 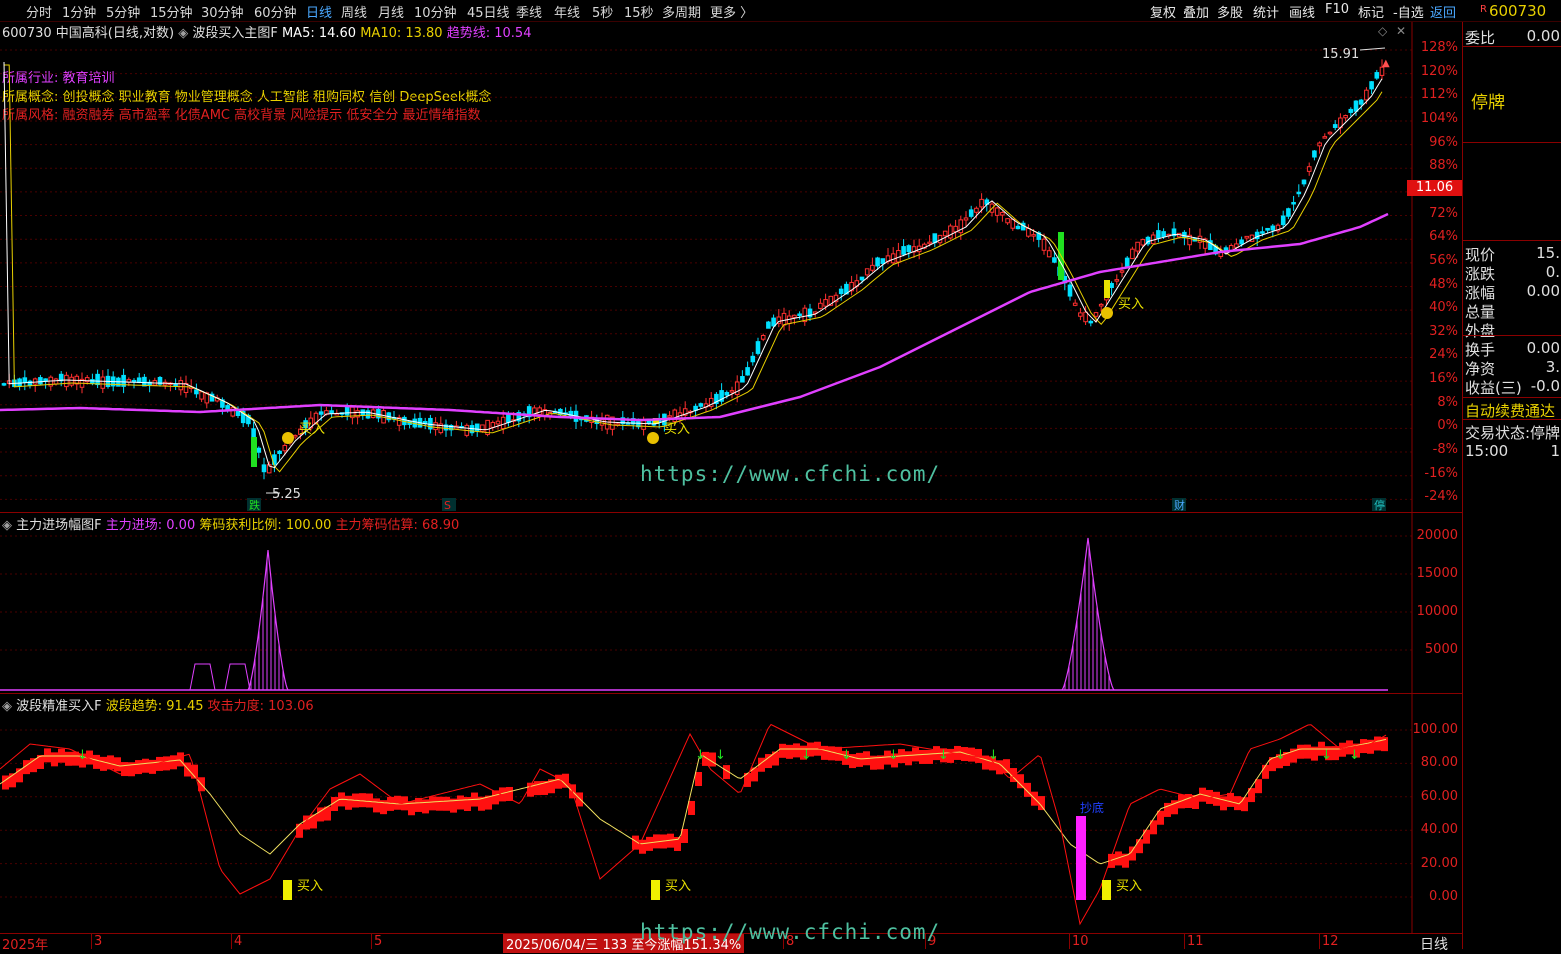 What do you see at coordinates (653, 438) in the screenshot?
I see `money-bag-icon` at bounding box center [653, 438].